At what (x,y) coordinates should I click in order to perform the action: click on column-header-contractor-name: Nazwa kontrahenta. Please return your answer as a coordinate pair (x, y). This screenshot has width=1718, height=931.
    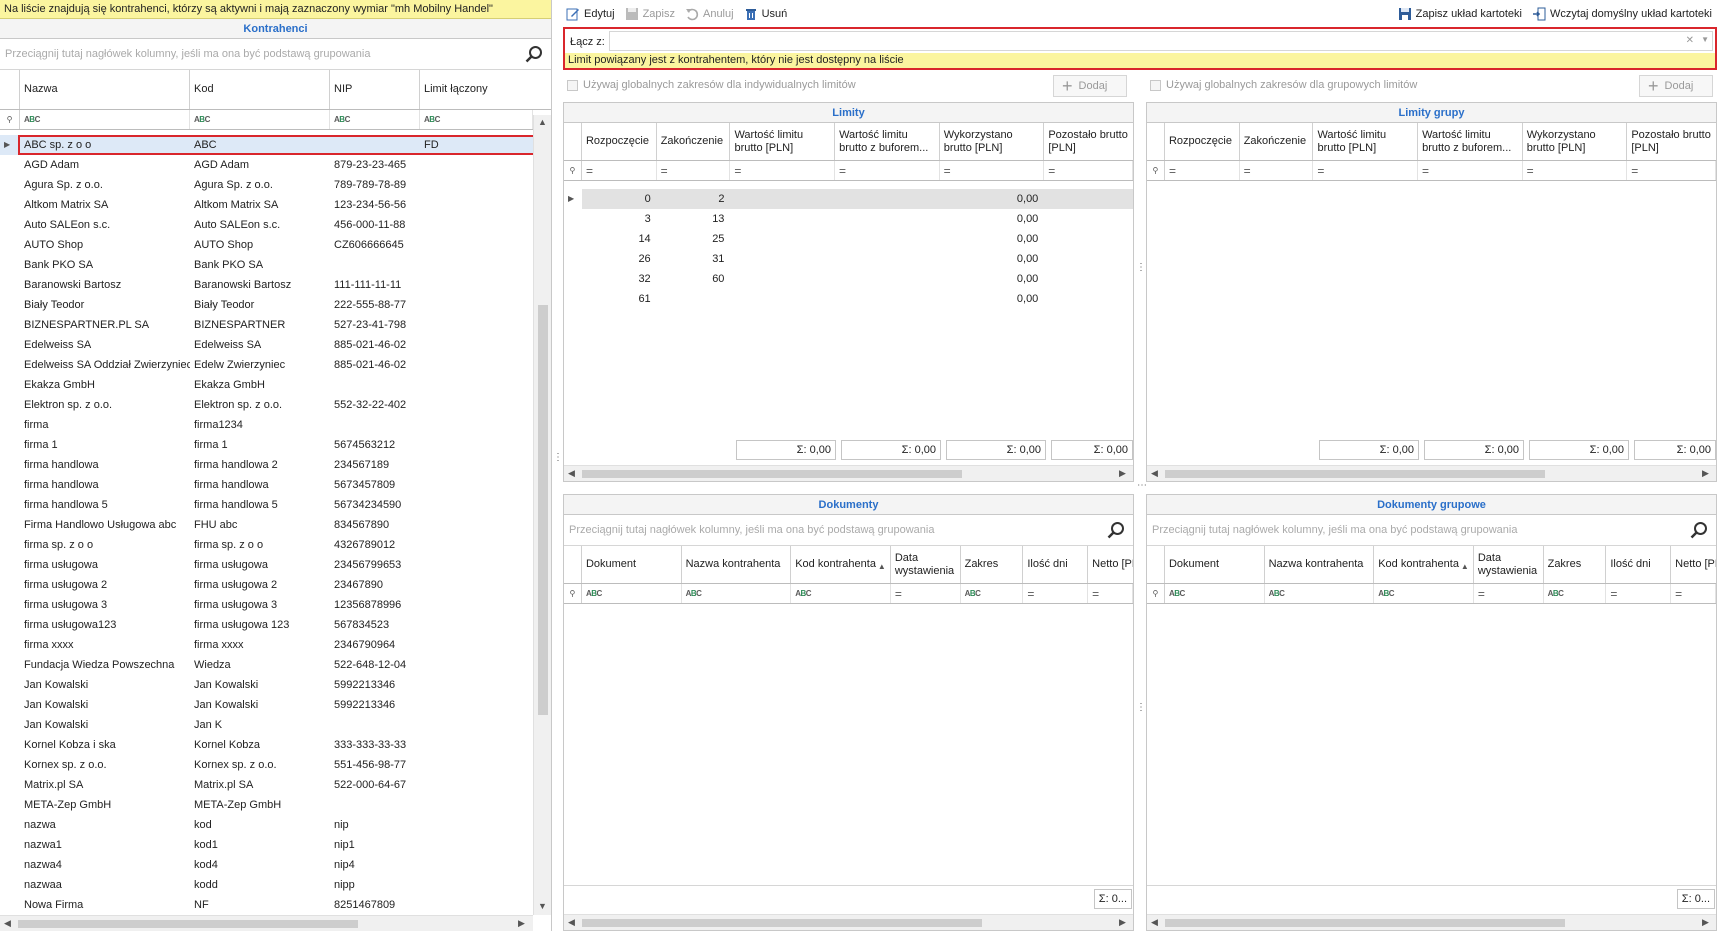
    Looking at the image, I should click on (1320, 564).